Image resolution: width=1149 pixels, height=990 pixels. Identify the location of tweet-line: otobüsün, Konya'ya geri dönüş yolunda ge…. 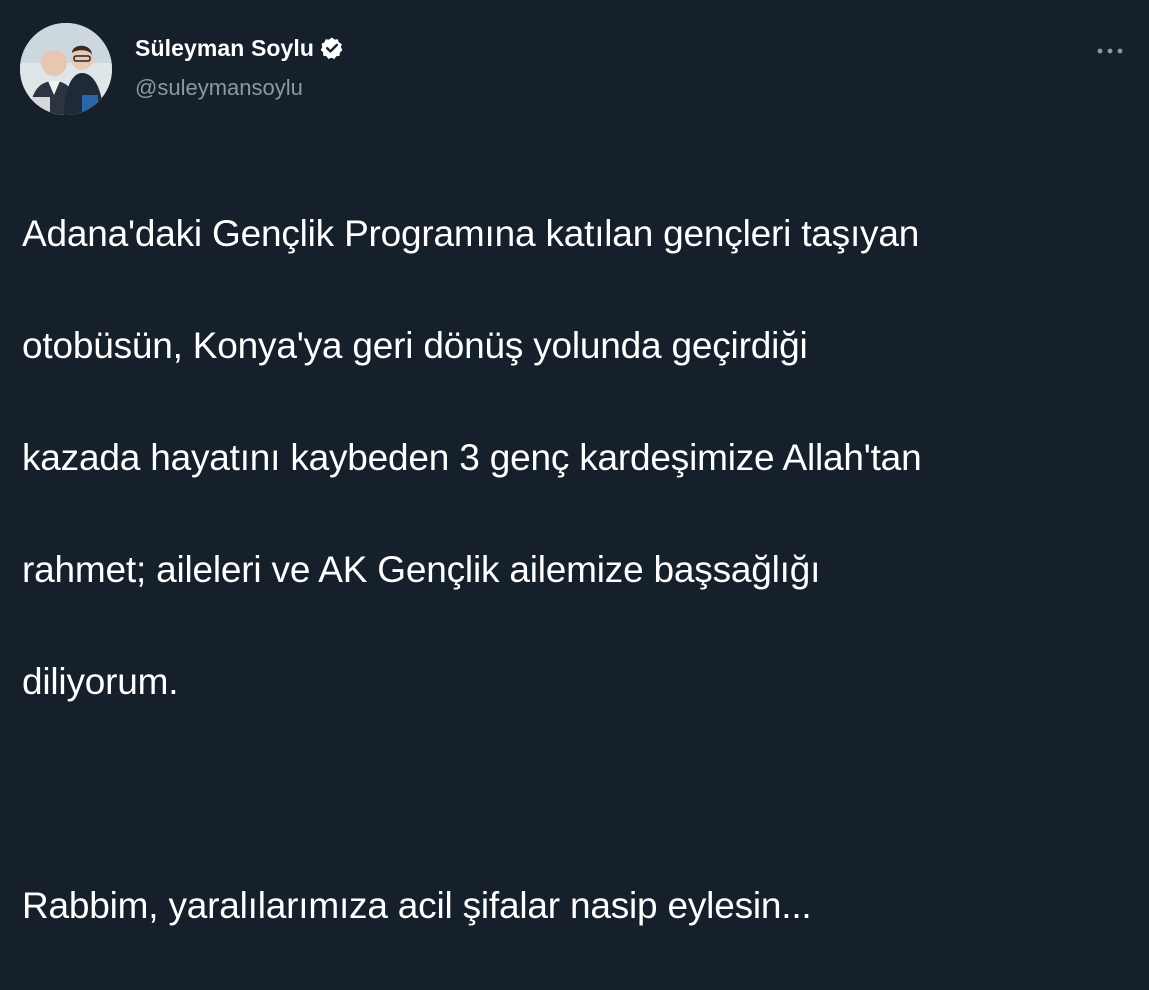
(415, 345).